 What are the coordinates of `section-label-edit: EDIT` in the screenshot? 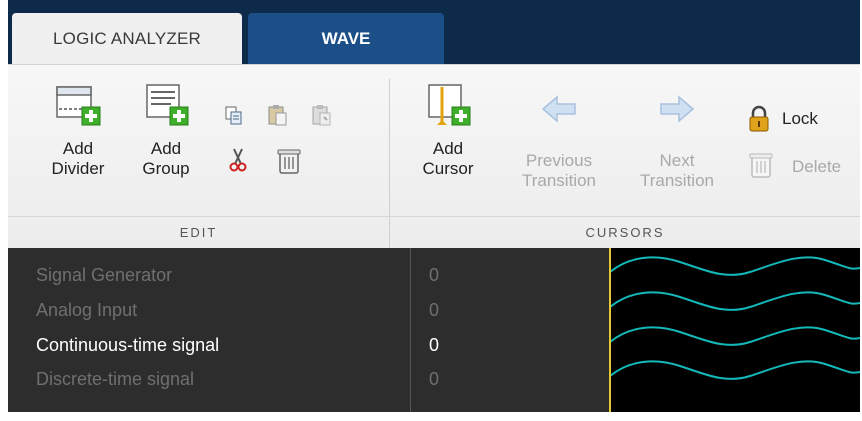 It's located at (198, 232).